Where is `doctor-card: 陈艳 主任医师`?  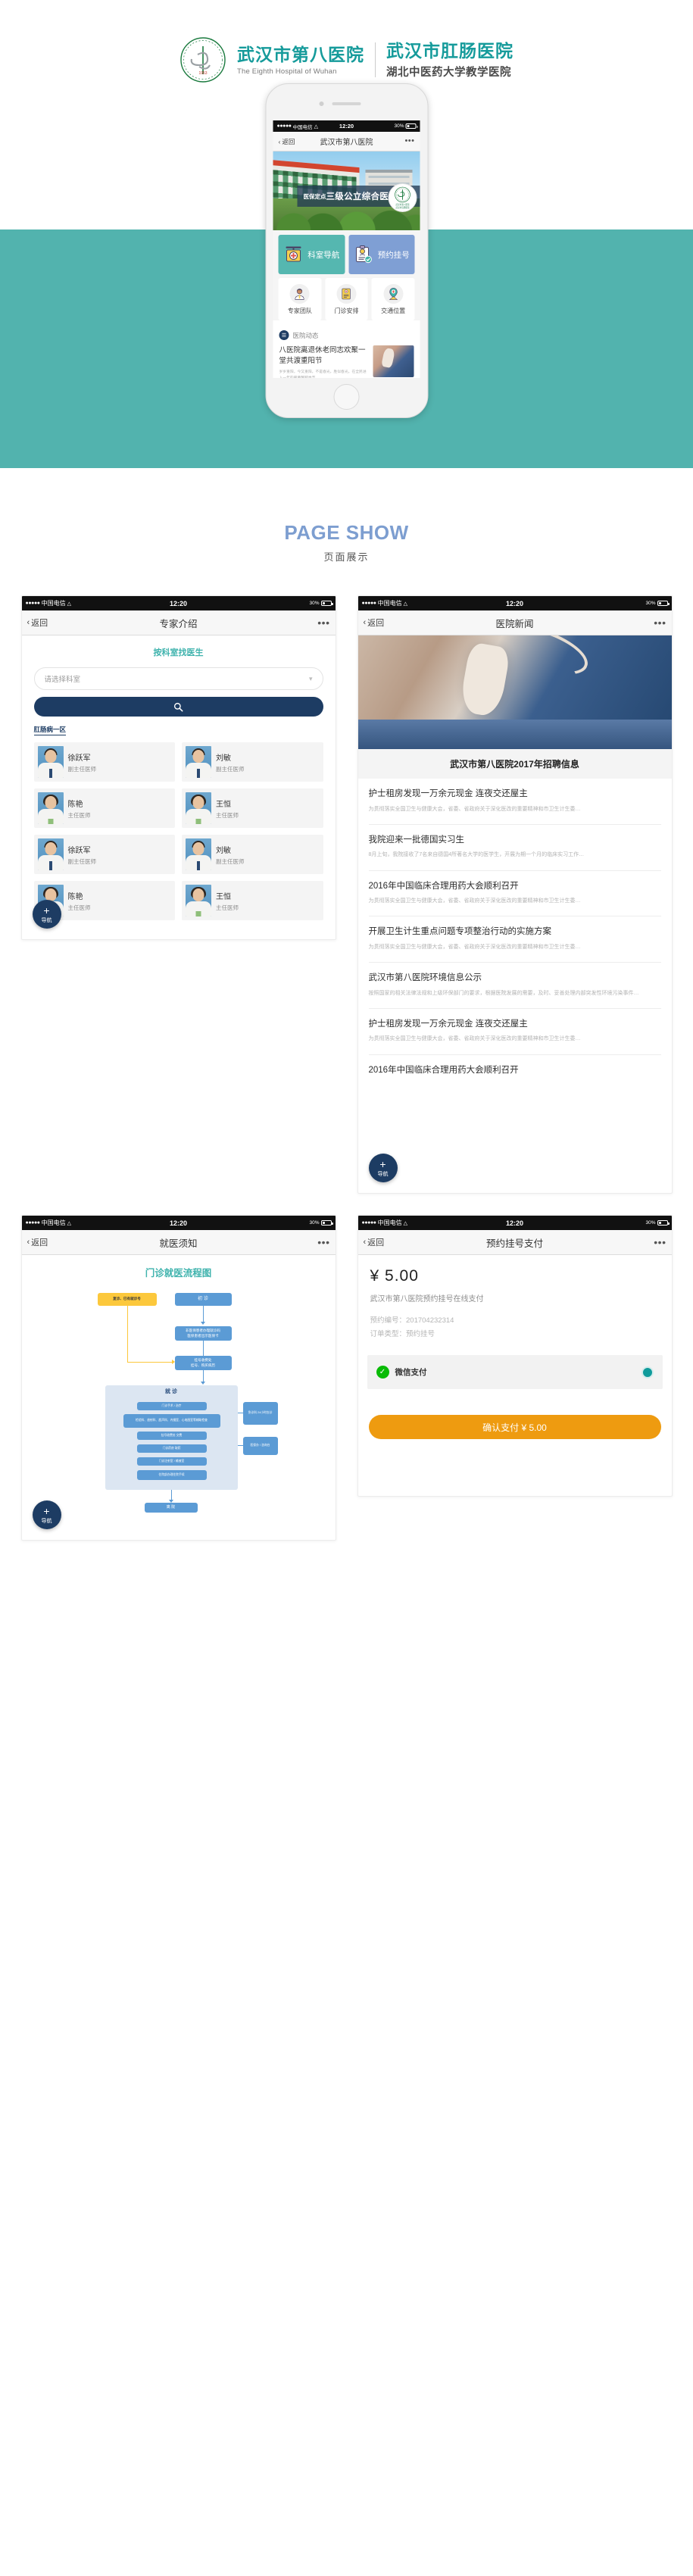
doctor-card: 陈艳 主任医师 is located at coordinates (104, 808).